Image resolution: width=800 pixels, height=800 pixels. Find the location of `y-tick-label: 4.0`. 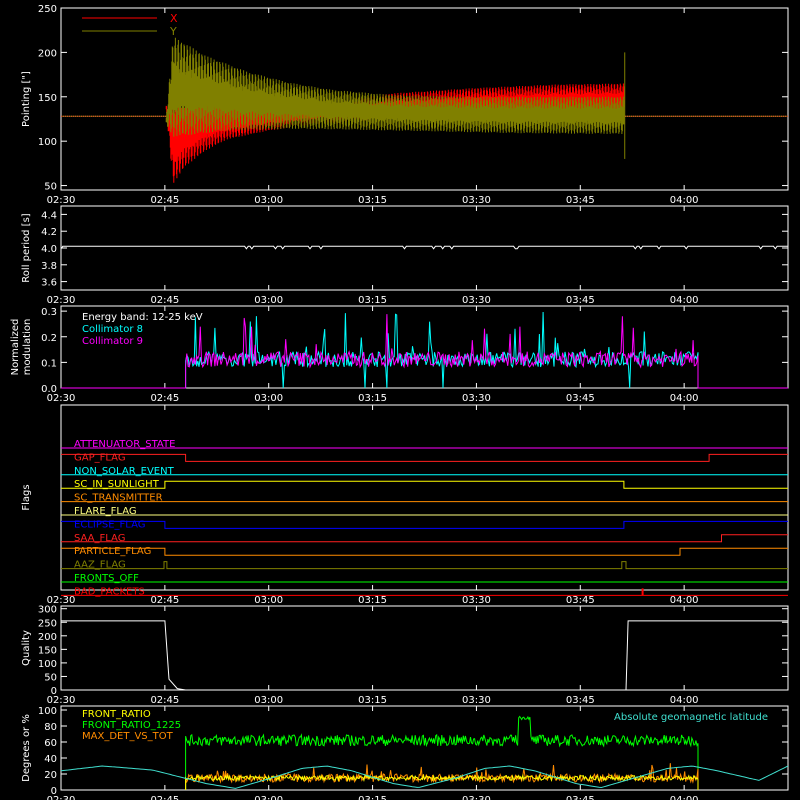

y-tick-label: 4.0 is located at coordinates (49, 249).